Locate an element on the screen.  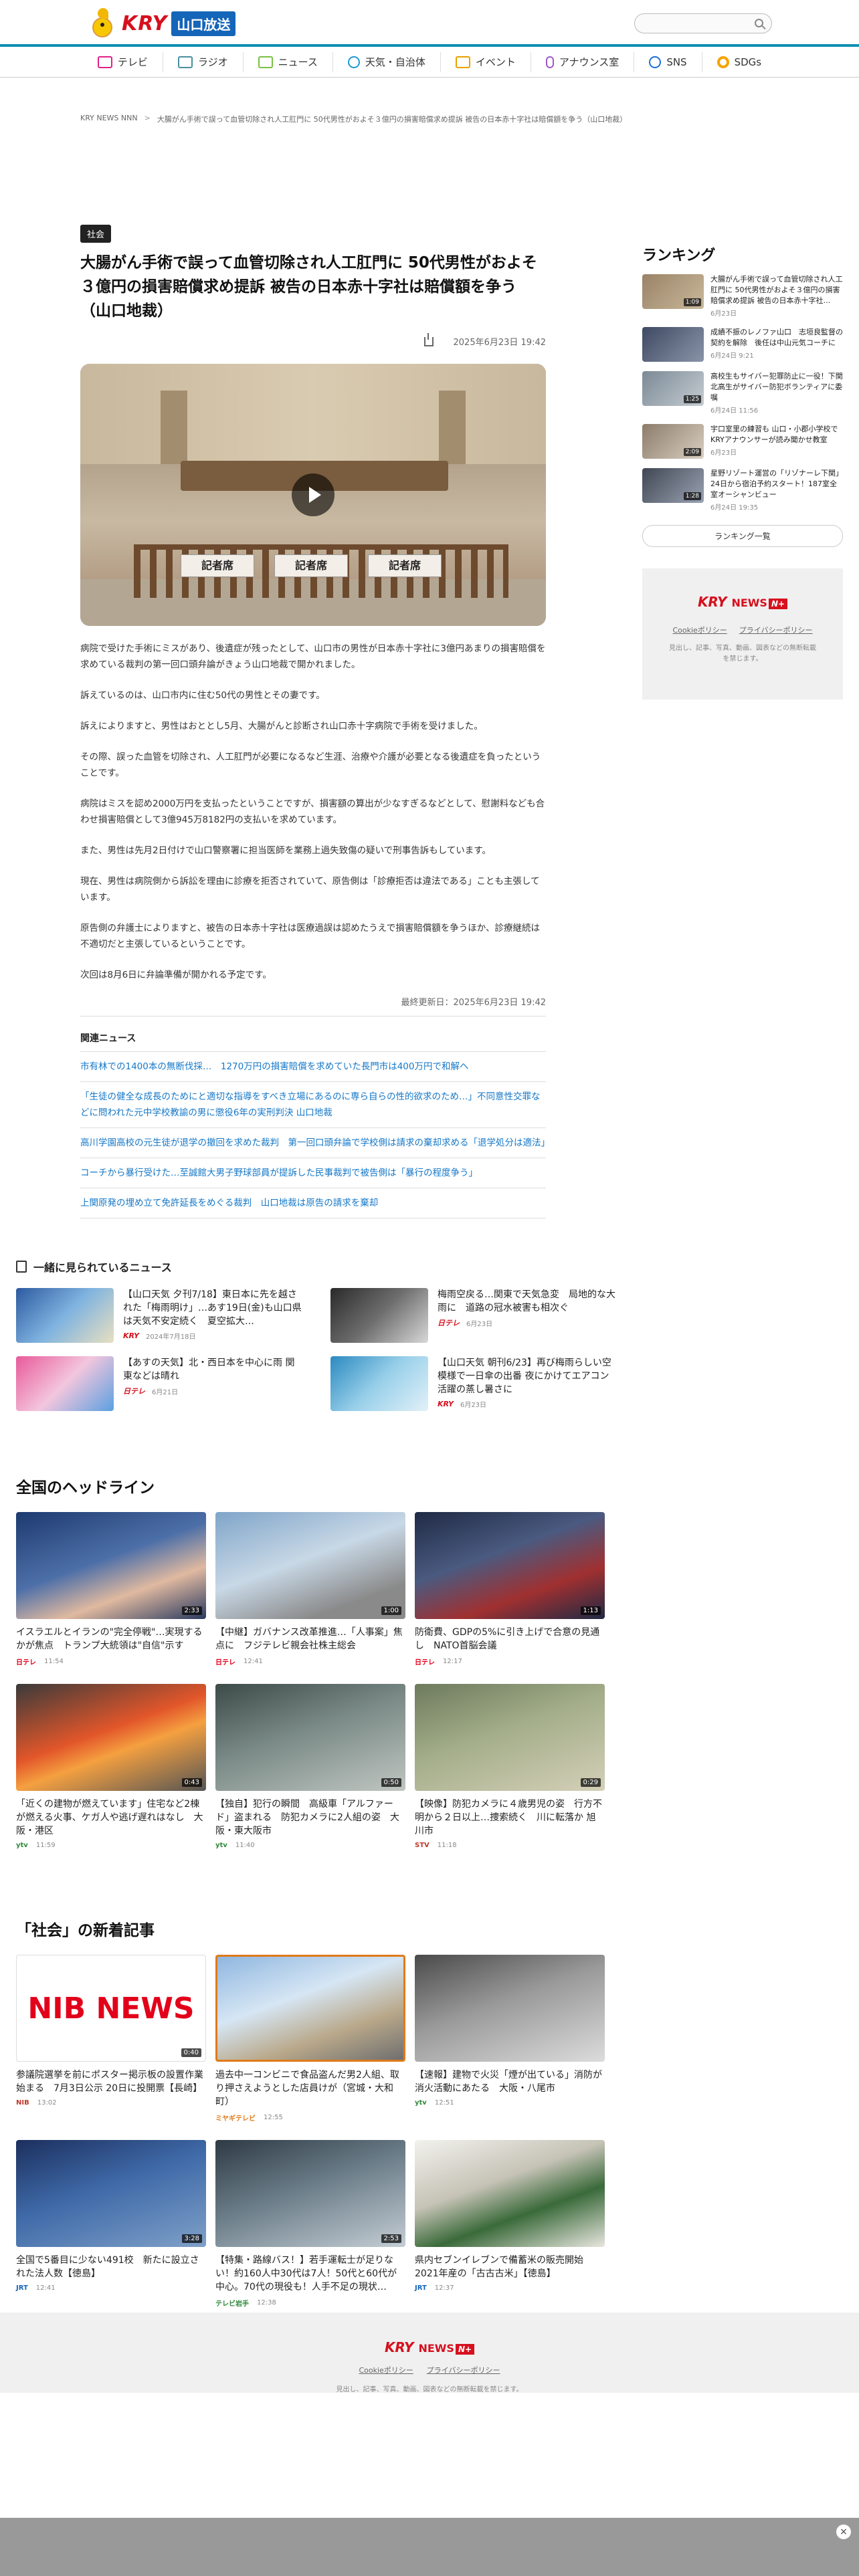
video-duration: 2:33 is located at coordinates (191, 1611).